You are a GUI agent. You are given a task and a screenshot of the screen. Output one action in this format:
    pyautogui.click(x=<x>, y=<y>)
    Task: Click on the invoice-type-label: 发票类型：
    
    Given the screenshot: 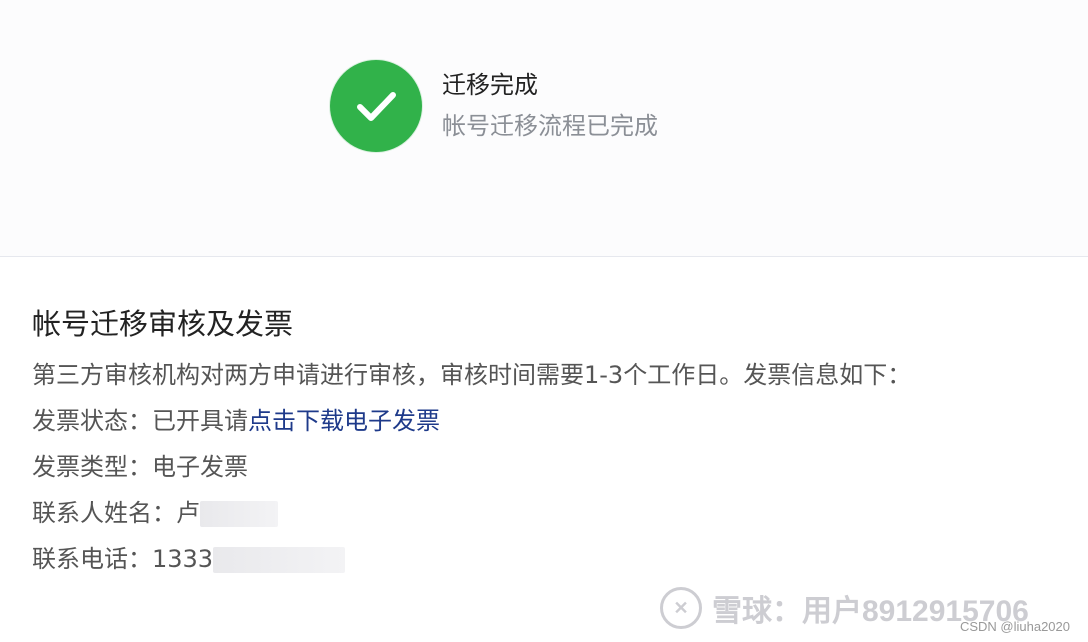 What is the action you would take?
    pyautogui.click(x=92, y=467)
    